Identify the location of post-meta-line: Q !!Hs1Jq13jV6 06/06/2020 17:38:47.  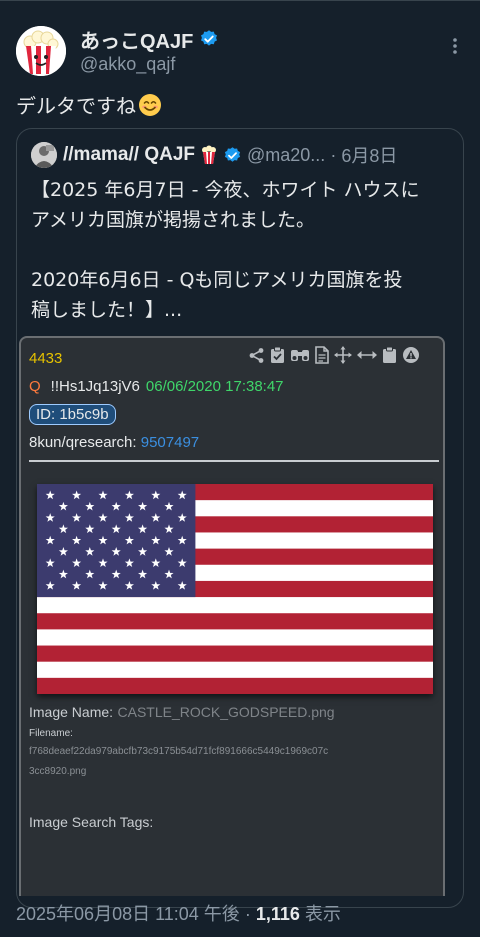
(156, 386).